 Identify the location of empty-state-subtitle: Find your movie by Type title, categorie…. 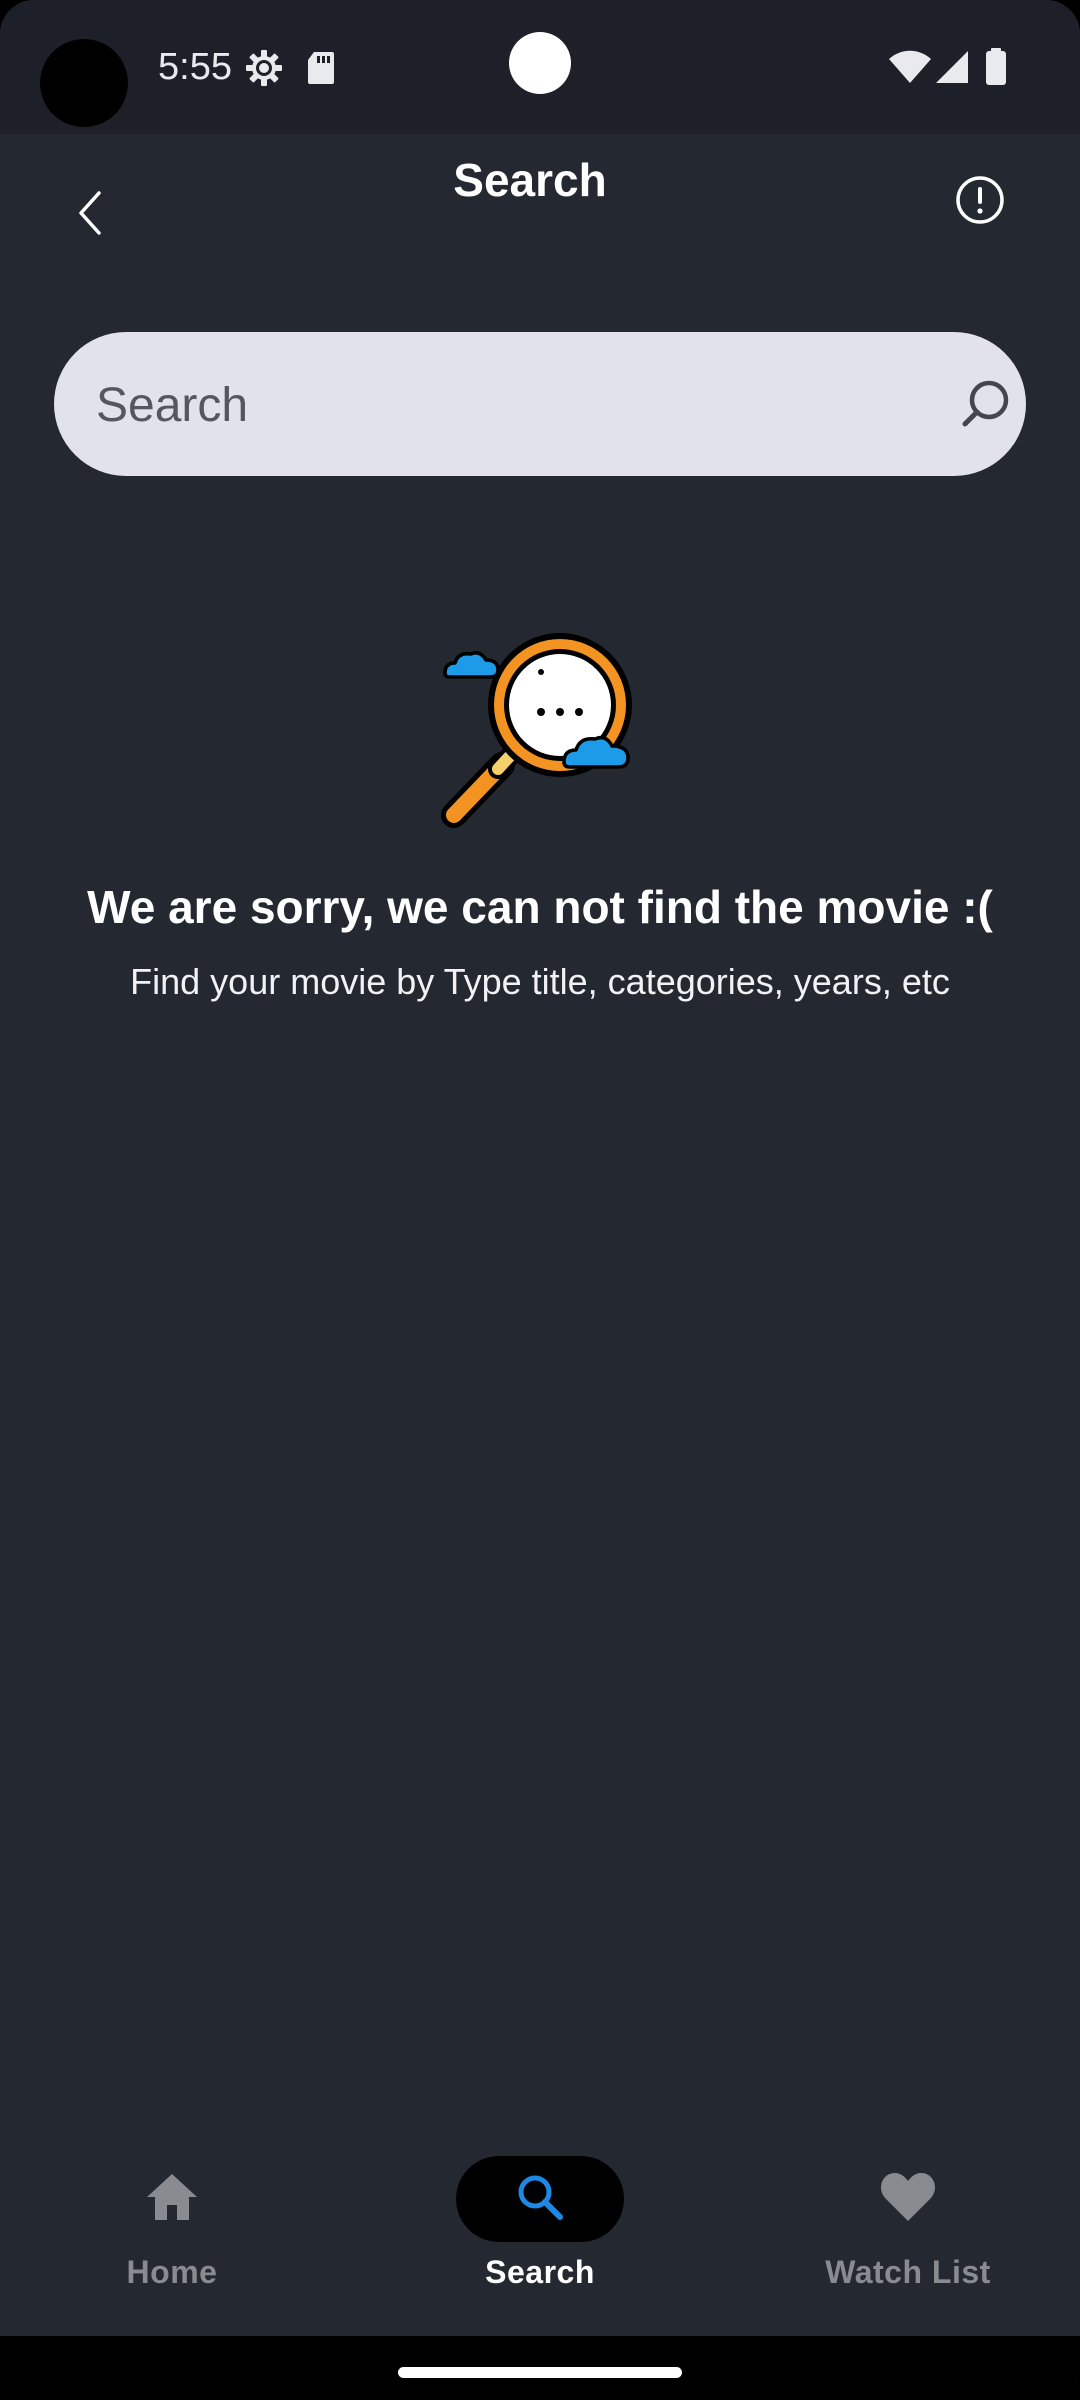
(540, 981).